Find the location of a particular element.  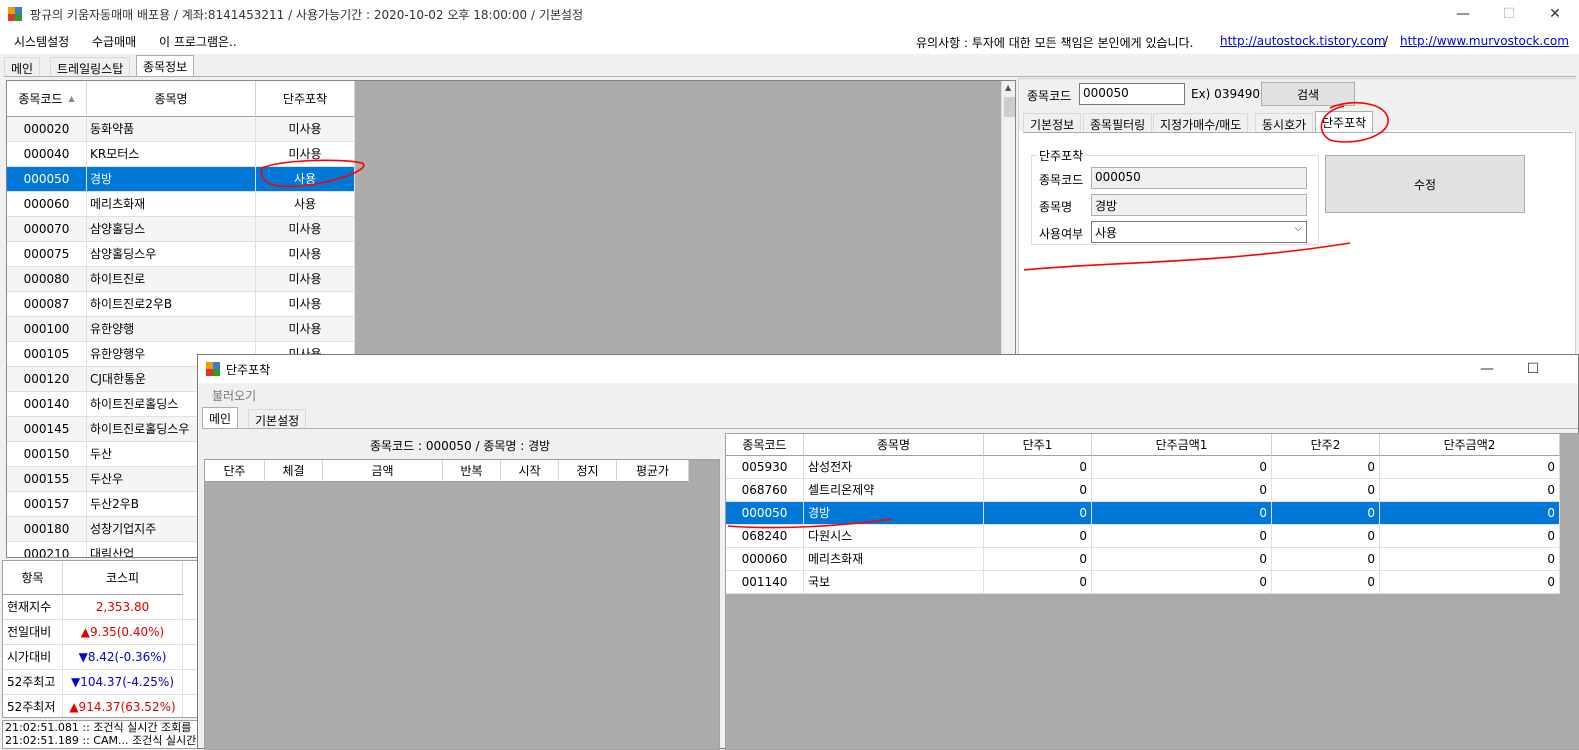

annotation-underline-row is located at coordinates (810, 523).